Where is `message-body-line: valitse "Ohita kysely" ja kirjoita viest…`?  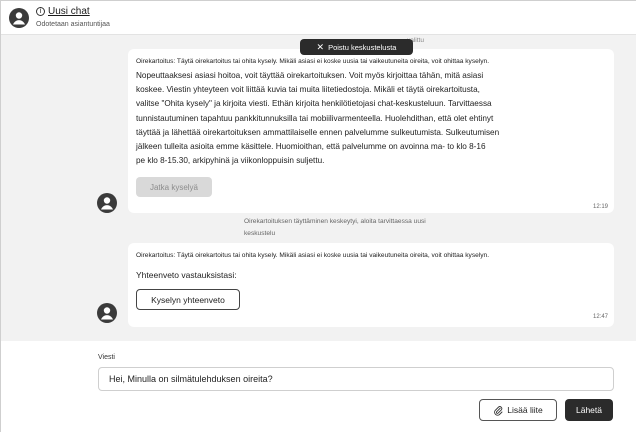
message-body-line: valitse "Ohita kysely" ja kirjoita viest… is located at coordinates (314, 104).